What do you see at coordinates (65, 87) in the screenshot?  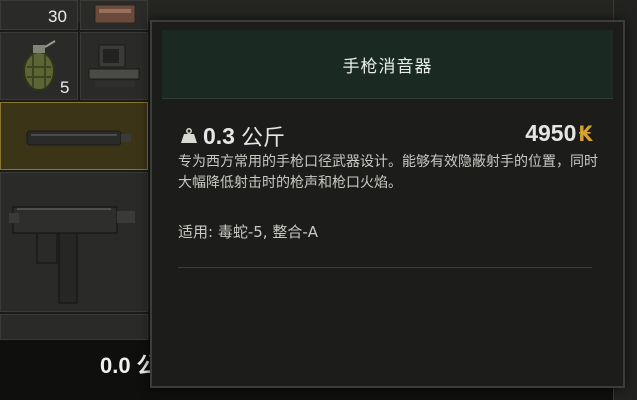 I see `slot-count: 5` at bounding box center [65, 87].